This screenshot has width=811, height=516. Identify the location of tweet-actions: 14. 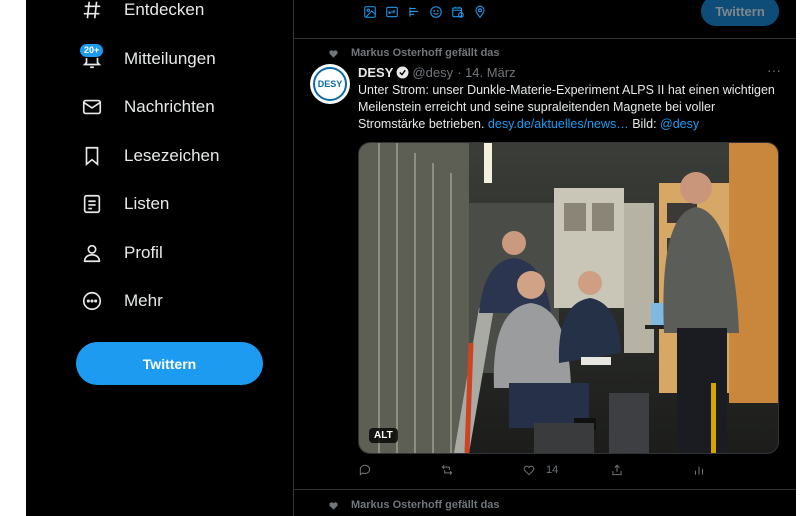
(538, 470).